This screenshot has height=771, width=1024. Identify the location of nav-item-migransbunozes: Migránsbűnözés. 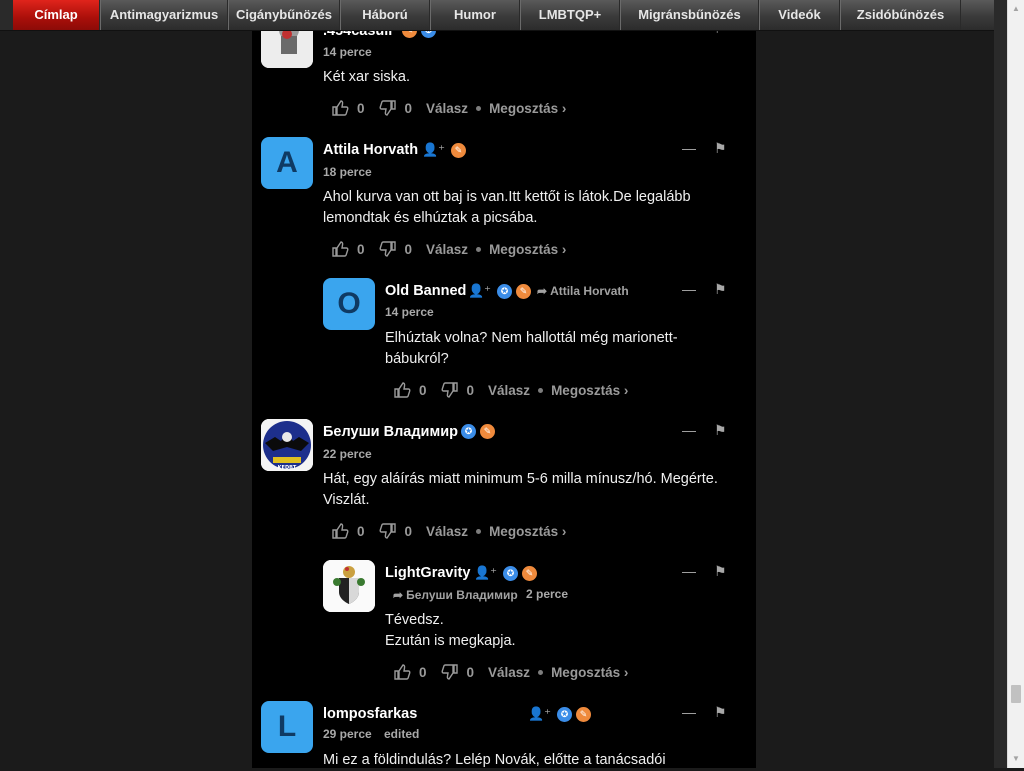
(689, 15).